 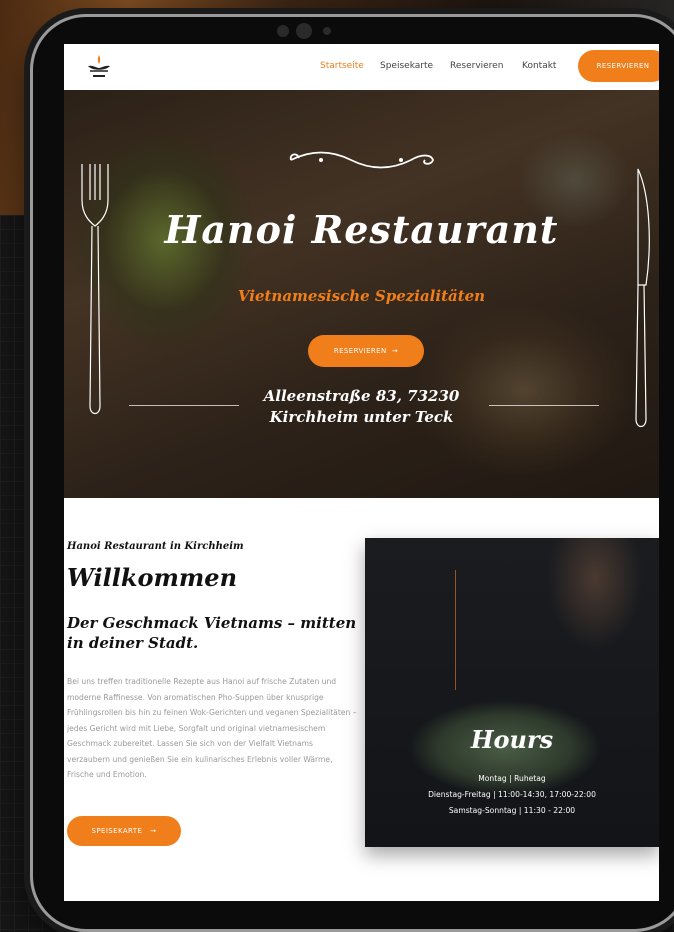 I want to click on hero-reservieren-button: RESERVIEREN →, so click(x=366, y=351).